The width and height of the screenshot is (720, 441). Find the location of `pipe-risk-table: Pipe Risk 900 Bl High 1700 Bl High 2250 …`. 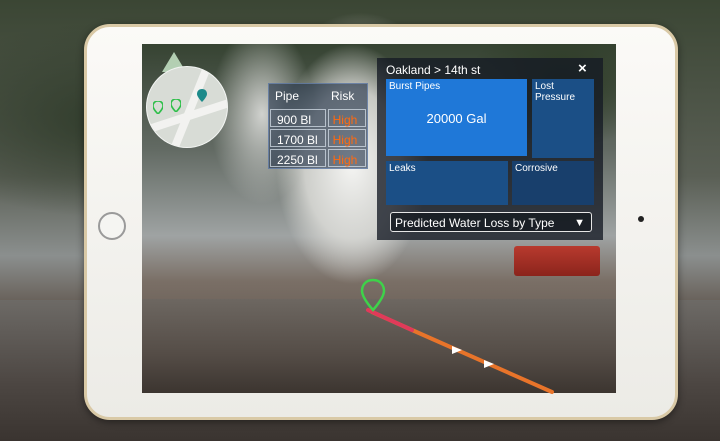

pipe-risk-table: Pipe Risk 900 Bl High 1700 Bl High 2250 … is located at coordinates (318, 126).